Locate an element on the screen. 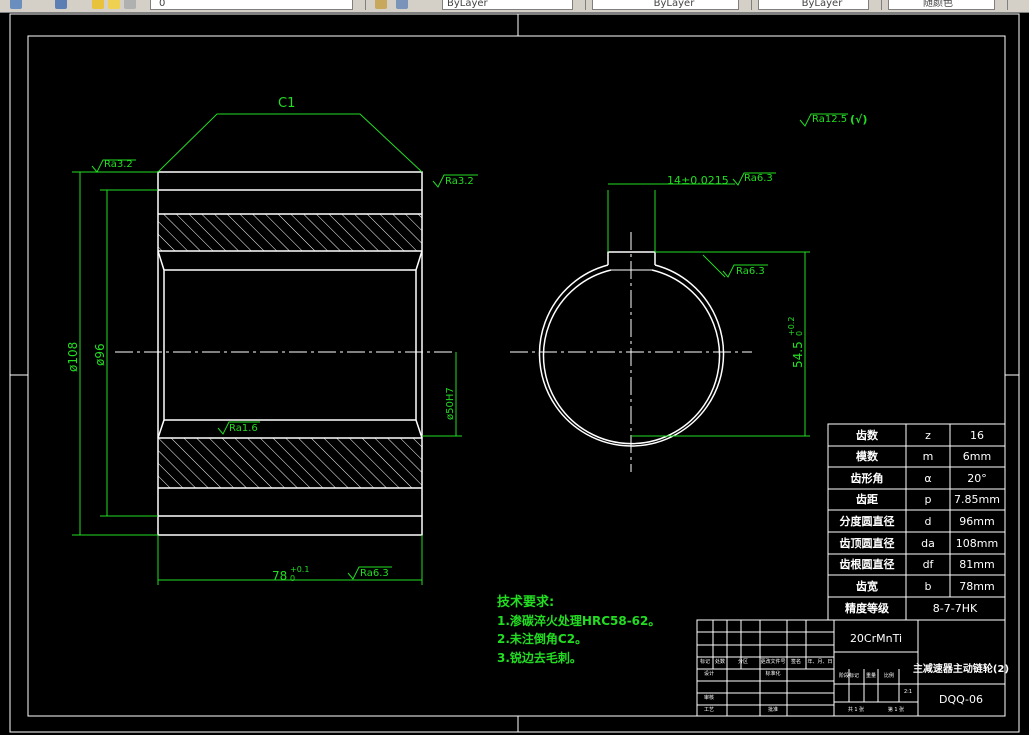 This screenshot has width=1029, height=735. dim-length: 78 is located at coordinates (279, 576).